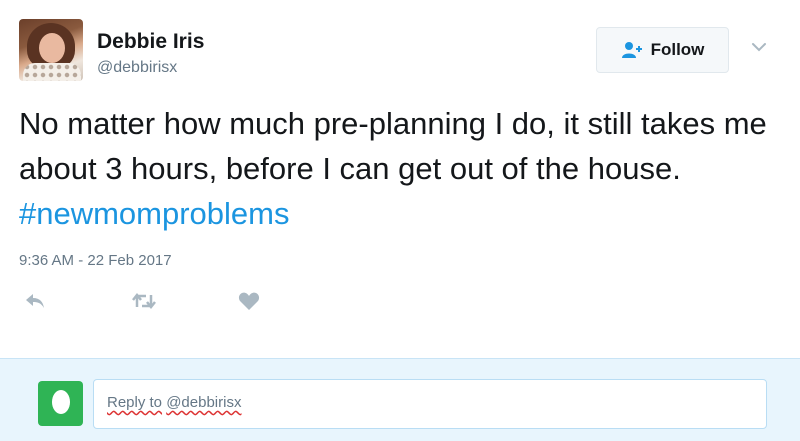 The width and height of the screenshot is (800, 441). I want to click on reply-icon, so click(35, 303).